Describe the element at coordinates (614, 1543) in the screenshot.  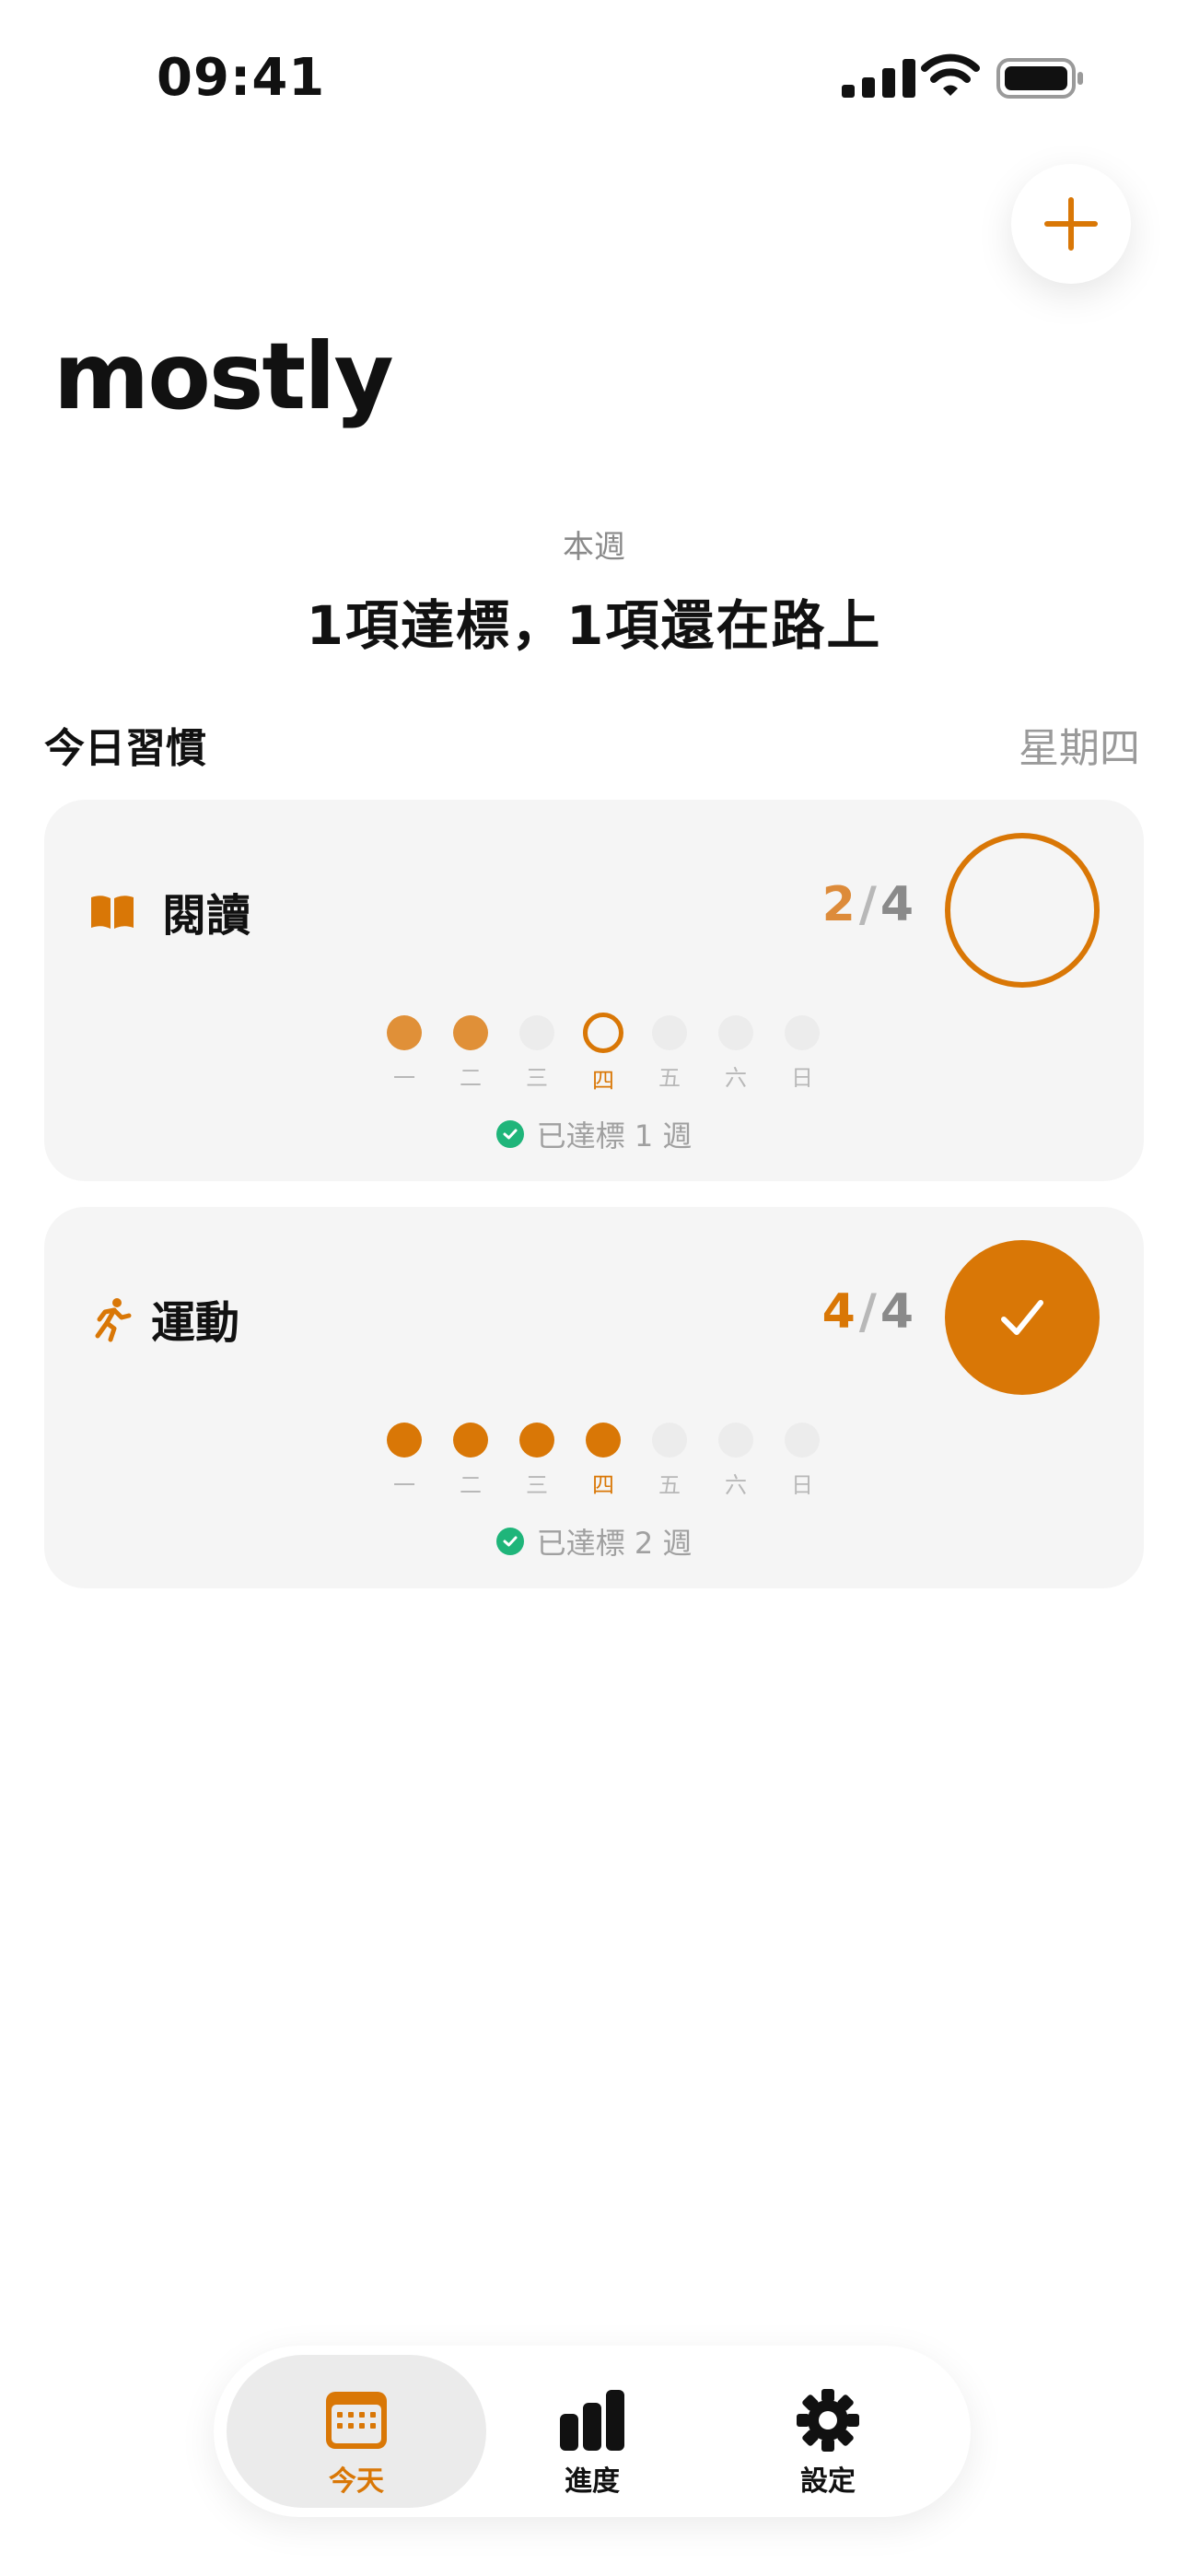
I see `streak-text: 已達標 2 週` at that location.